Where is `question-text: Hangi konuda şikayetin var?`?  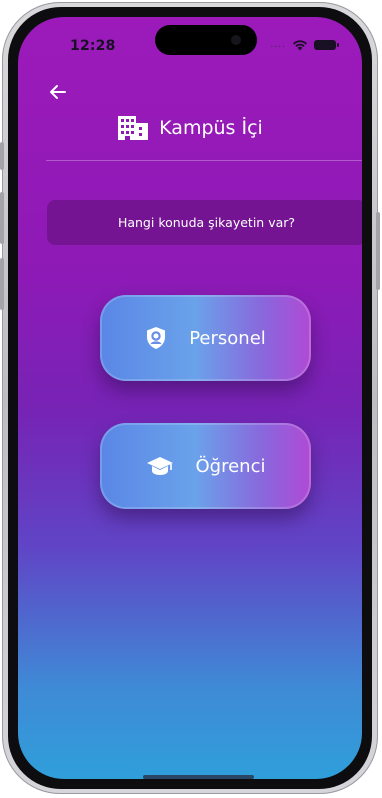 question-text: Hangi konuda şikayetin var? is located at coordinates (206, 222).